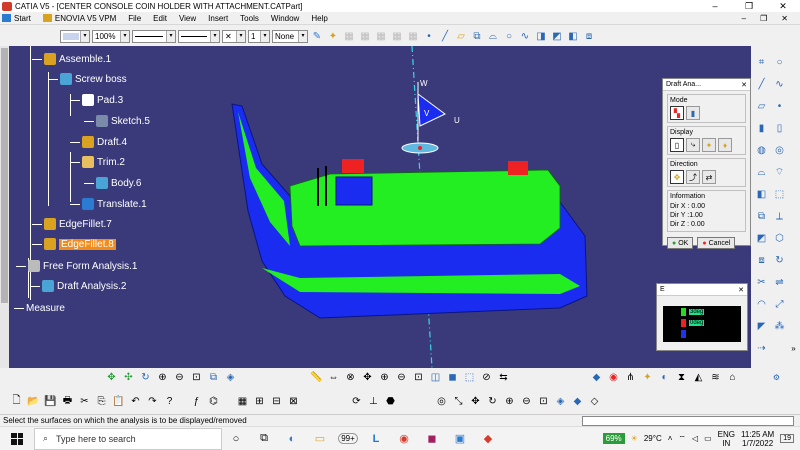  Describe the element at coordinates (779, 260) in the screenshot. I see `rotate-icon: ↻` at that location.